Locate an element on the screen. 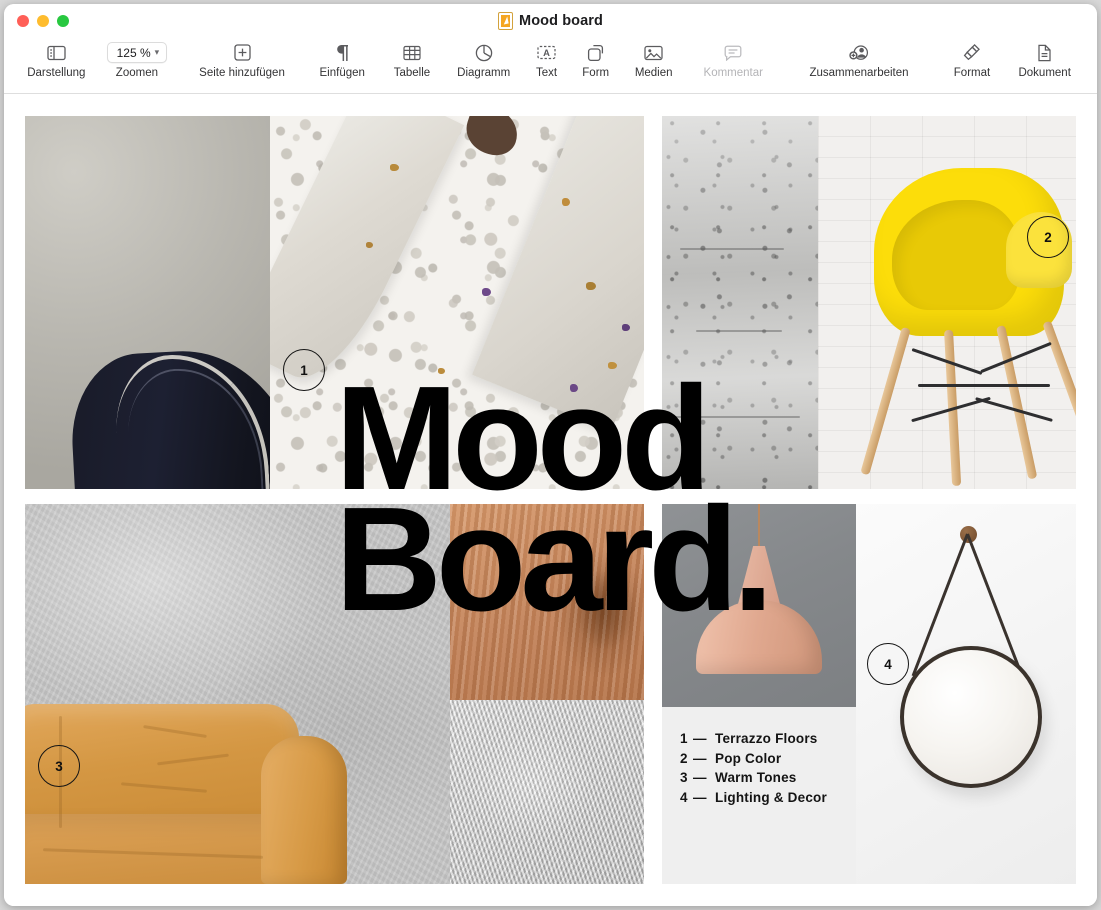  legend-number: 2 is located at coordinates (684, 758).